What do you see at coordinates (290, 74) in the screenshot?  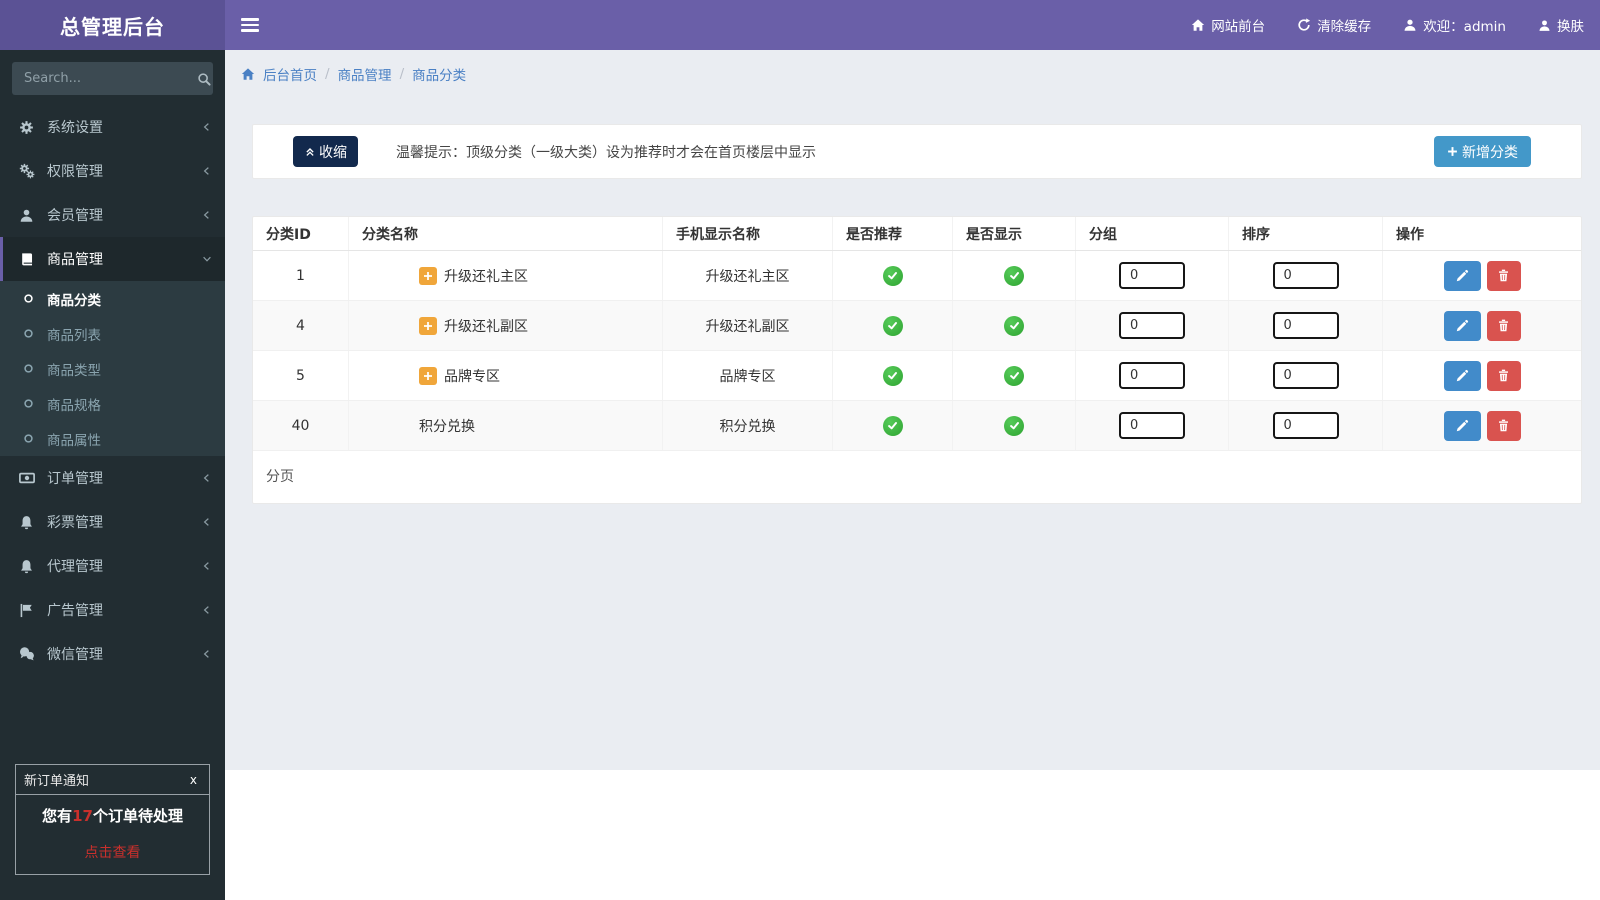 I see `breadcrumb-home: 后台首页` at bounding box center [290, 74].